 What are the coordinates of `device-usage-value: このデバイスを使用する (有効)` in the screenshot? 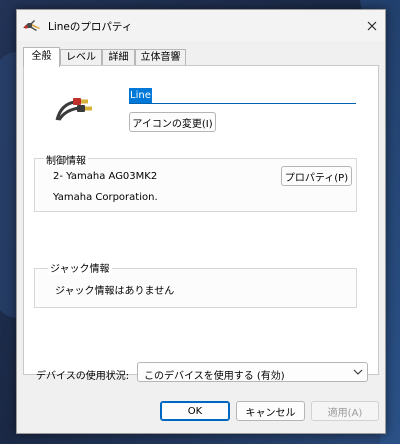 It's located at (214, 376).